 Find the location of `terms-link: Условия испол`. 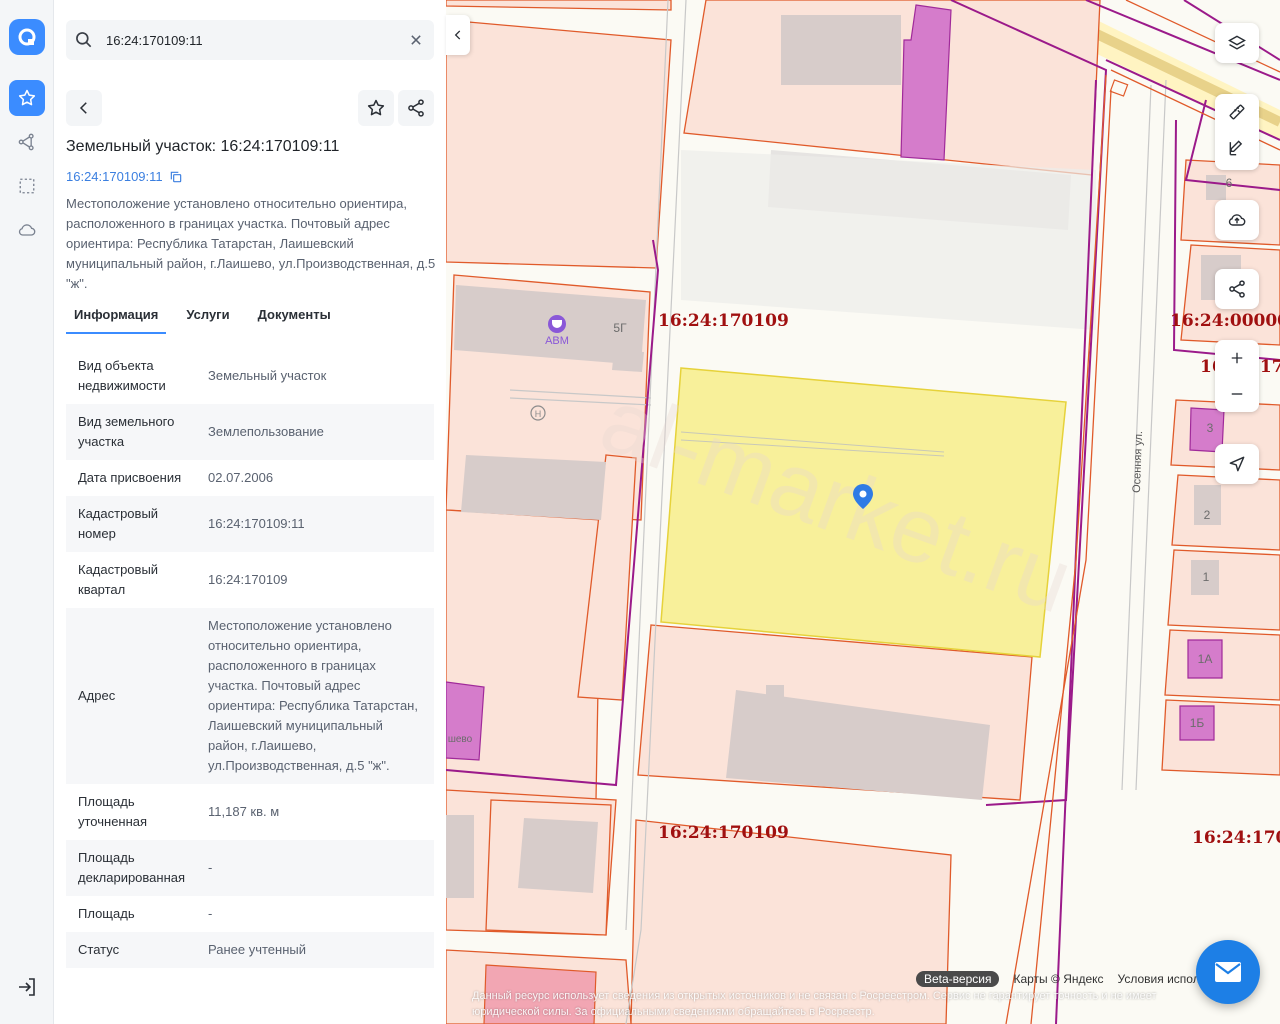

terms-link: Условия испол is located at coordinates (1159, 979).